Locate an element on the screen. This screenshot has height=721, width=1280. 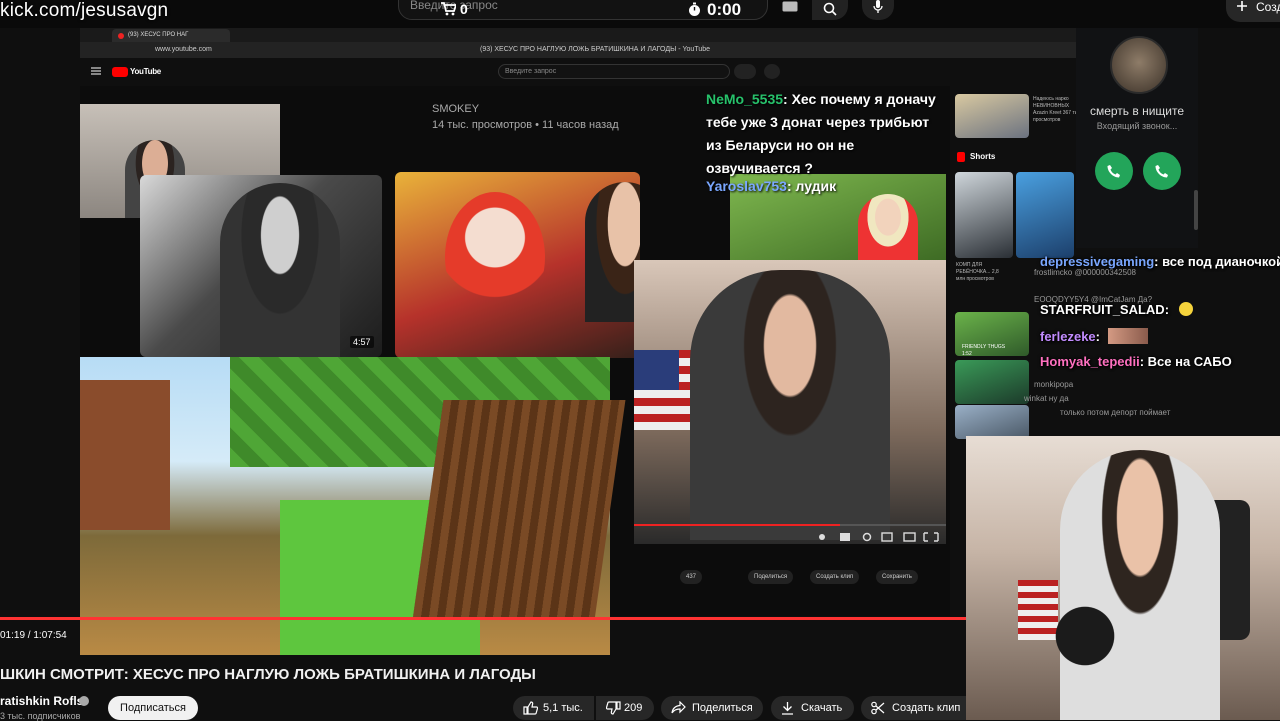
inner-player-controls is located at coordinates (877, 537).